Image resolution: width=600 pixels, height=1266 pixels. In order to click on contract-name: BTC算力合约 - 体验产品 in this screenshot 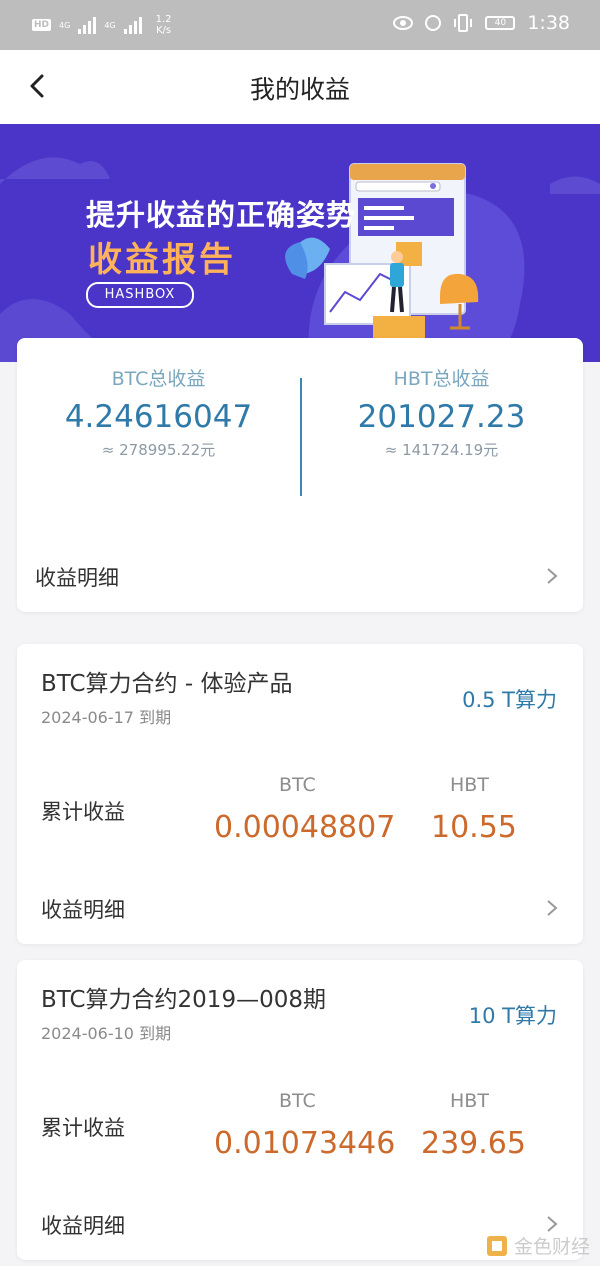, I will do `click(167, 684)`.